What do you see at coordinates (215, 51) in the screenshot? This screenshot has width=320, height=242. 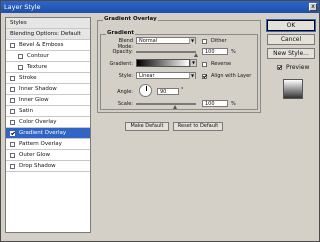 I see `opacity-field: 100` at bounding box center [215, 51].